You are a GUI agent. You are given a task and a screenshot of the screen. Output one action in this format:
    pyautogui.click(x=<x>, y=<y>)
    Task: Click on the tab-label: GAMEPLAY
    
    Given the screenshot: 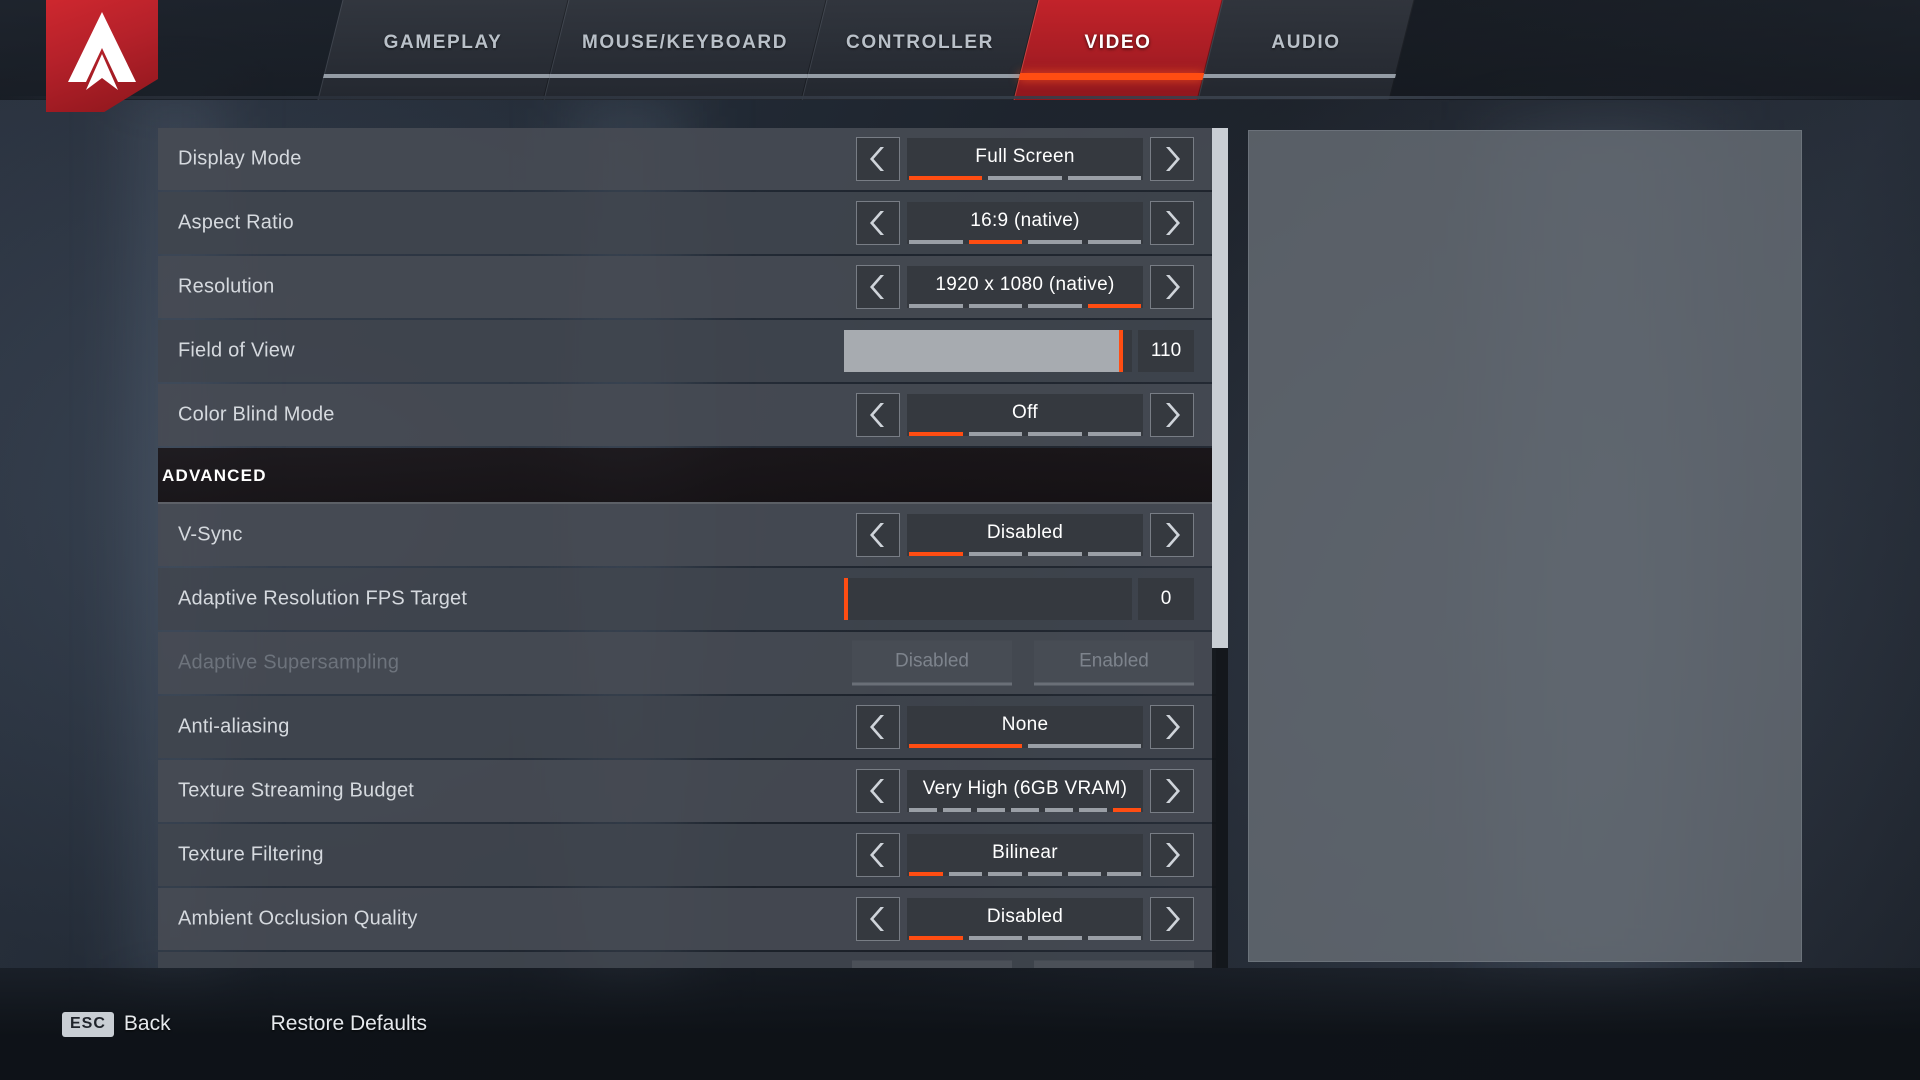 What is the action you would take?
    pyautogui.click(x=443, y=42)
    